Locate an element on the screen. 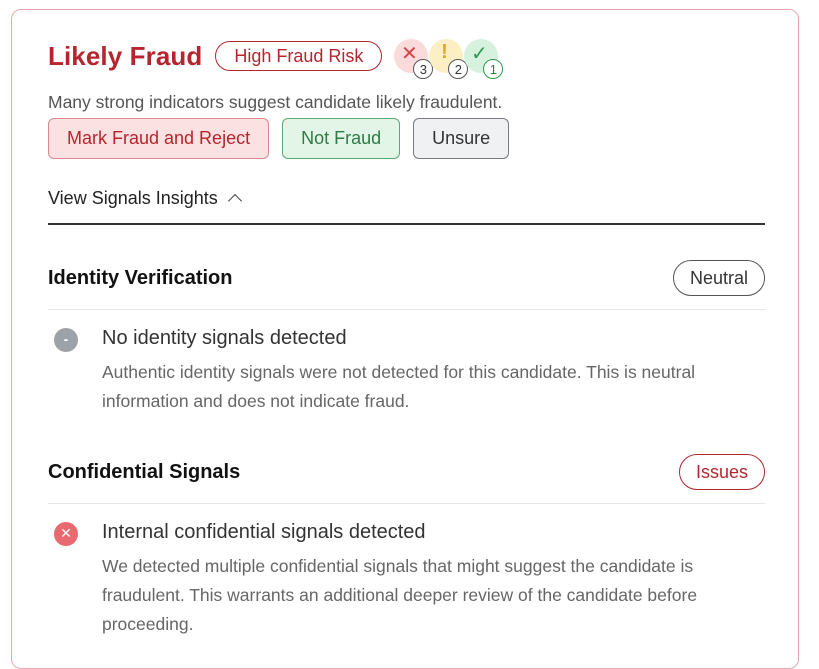 Image resolution: width=819 pixels, height=669 pixels. section-header: Identity Verification Neutral is located at coordinates (406, 278).